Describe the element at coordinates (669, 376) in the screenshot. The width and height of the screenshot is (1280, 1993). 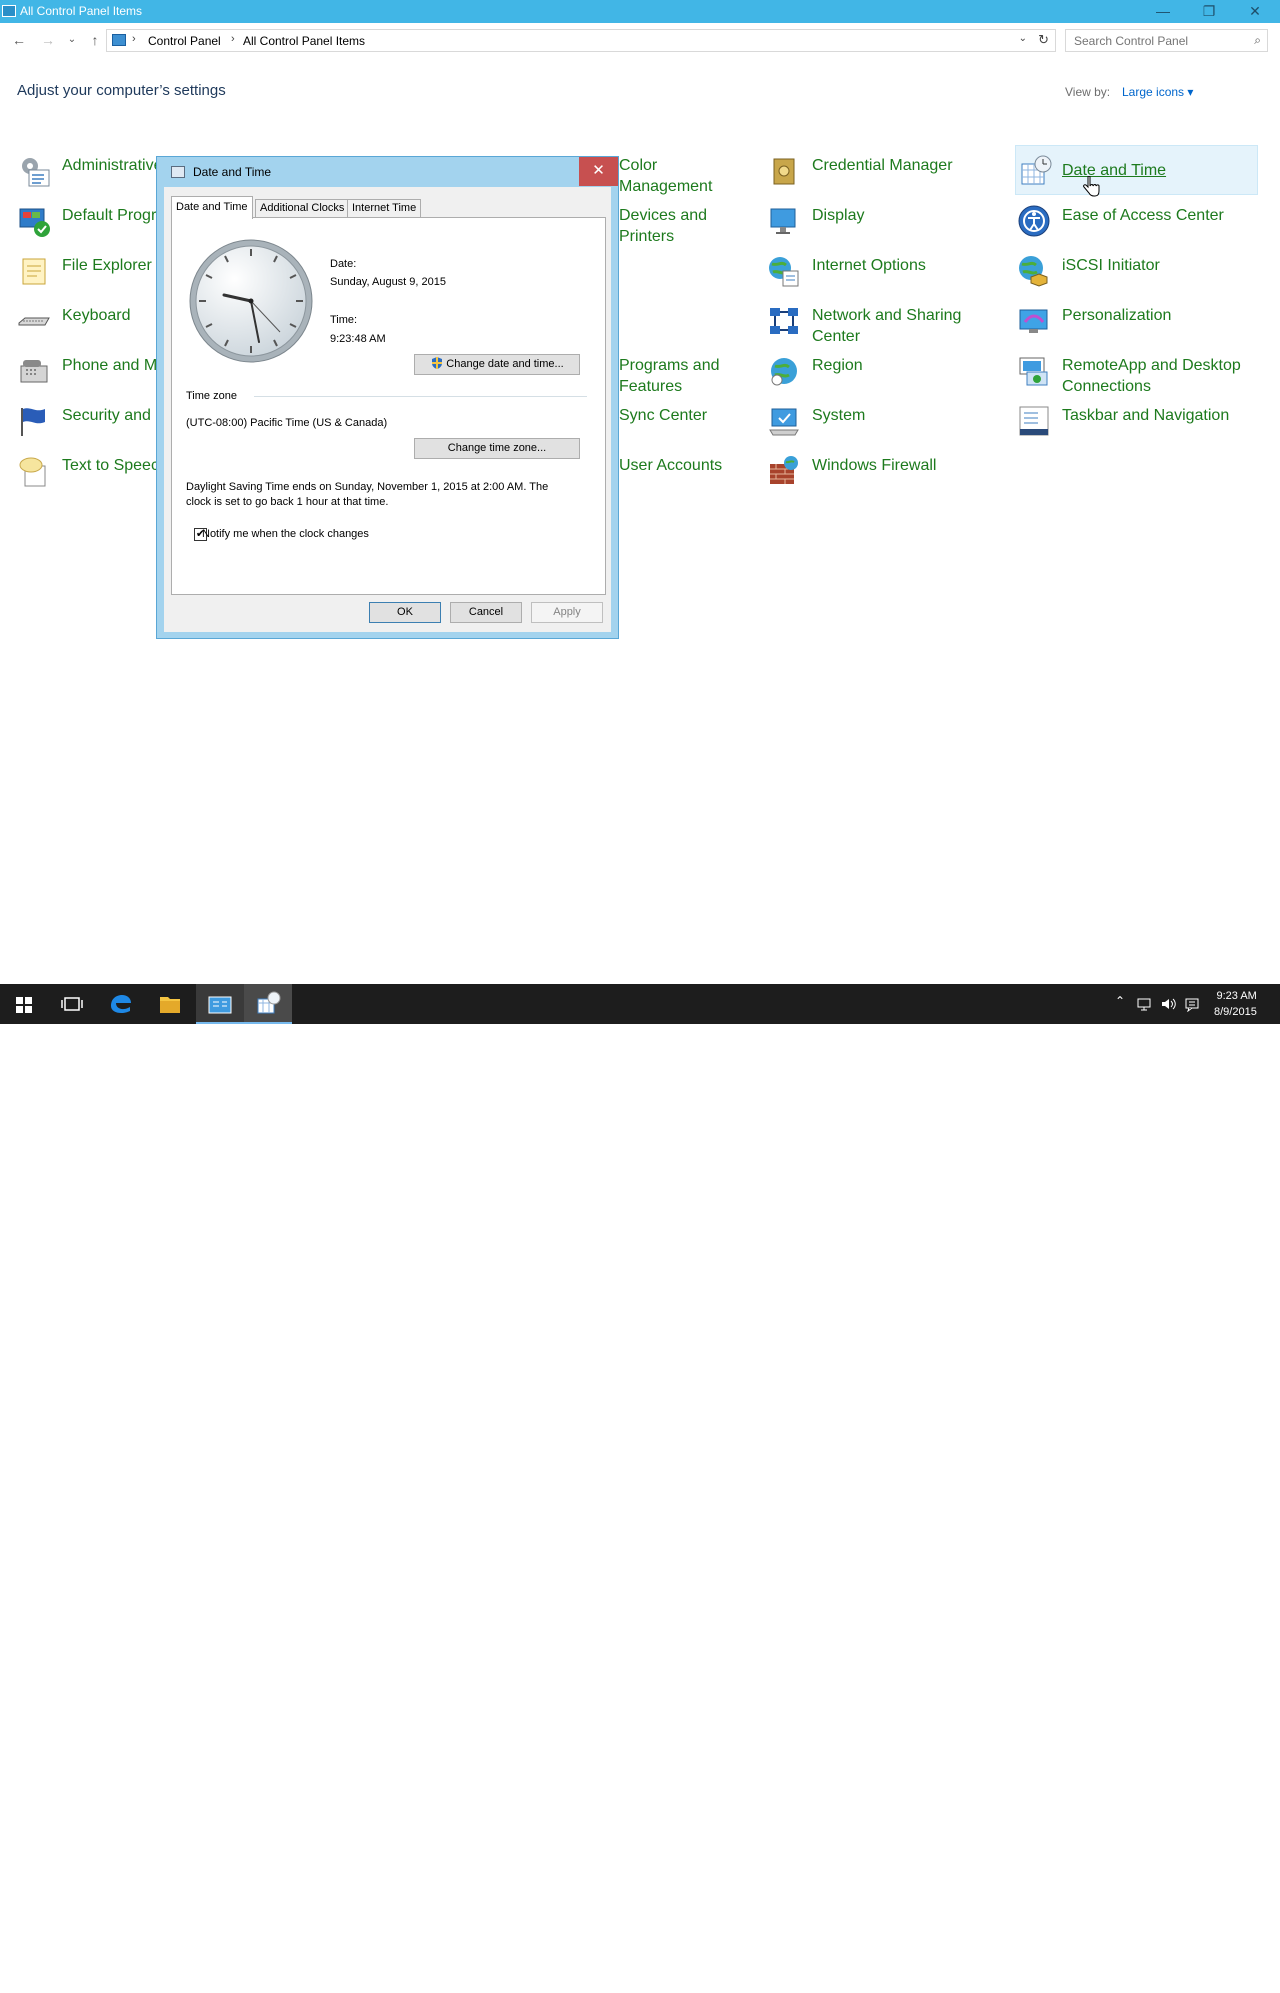
I see `item-label: Programs and Features` at that location.